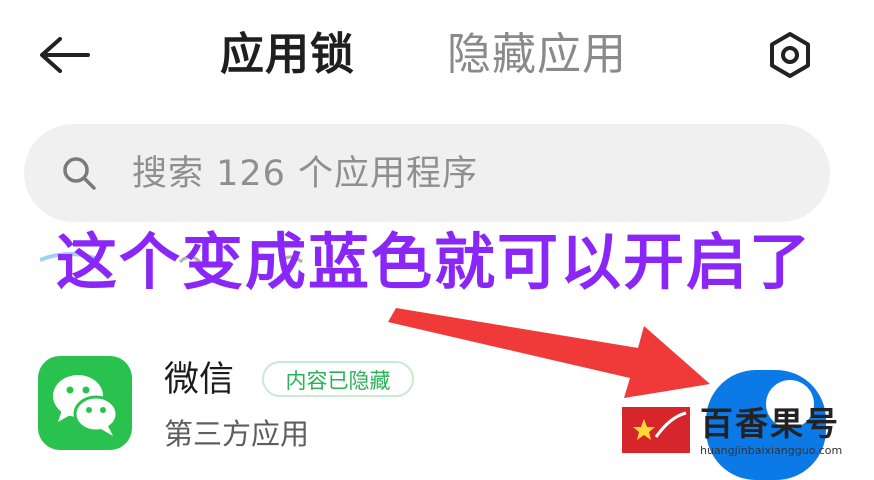  I want to click on tab-app-lock: 应用锁, so click(287, 55).